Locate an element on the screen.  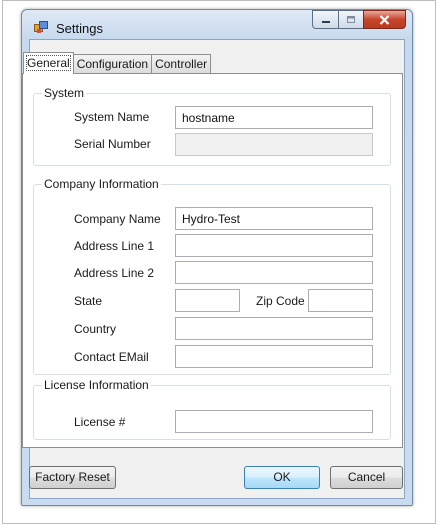
system-name-label: System Name is located at coordinates (112, 117).